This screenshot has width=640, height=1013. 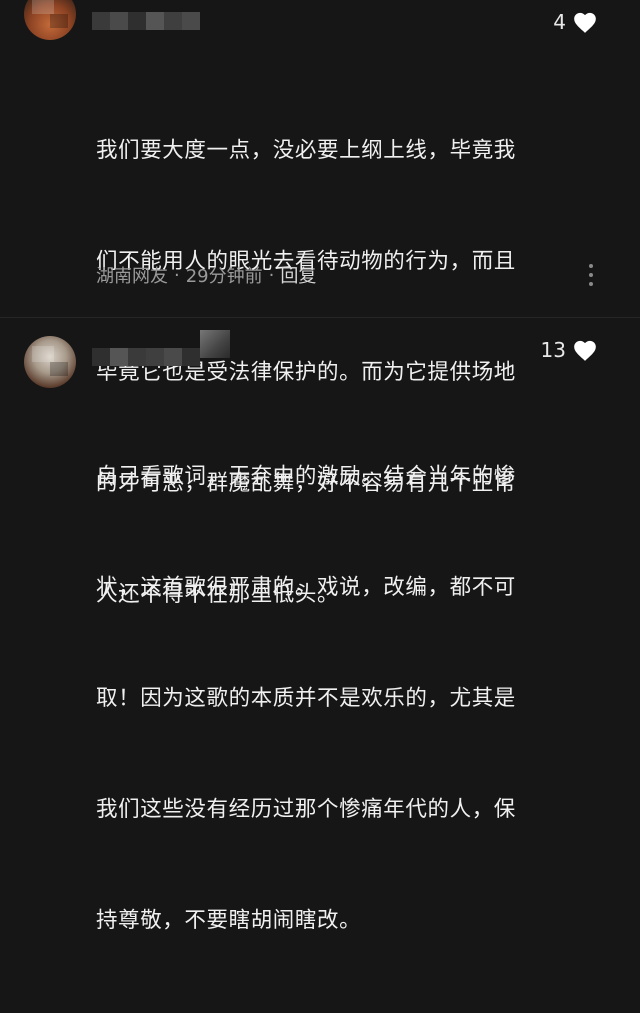 What do you see at coordinates (559, 22) in the screenshot?
I see `like-count: 4` at bounding box center [559, 22].